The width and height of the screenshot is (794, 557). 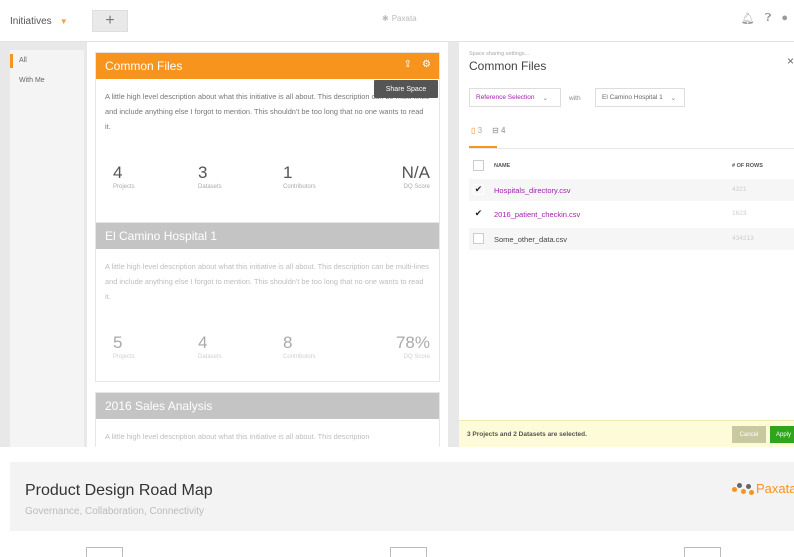 What do you see at coordinates (288, 172) in the screenshot?
I see `stat-value: 1` at bounding box center [288, 172].